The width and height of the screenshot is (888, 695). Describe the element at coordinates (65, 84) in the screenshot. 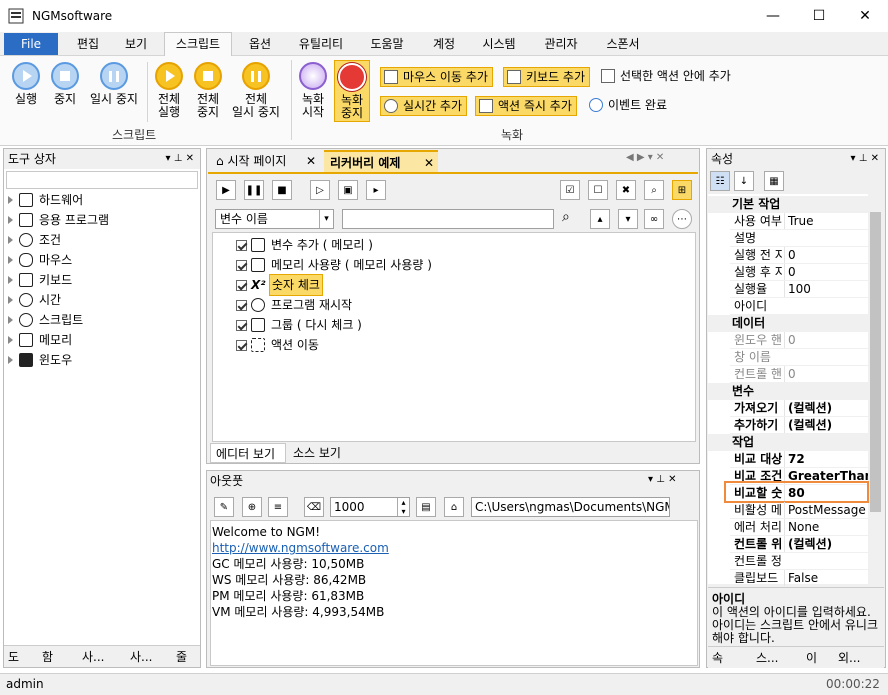

I see `stop-button: 중지` at that location.